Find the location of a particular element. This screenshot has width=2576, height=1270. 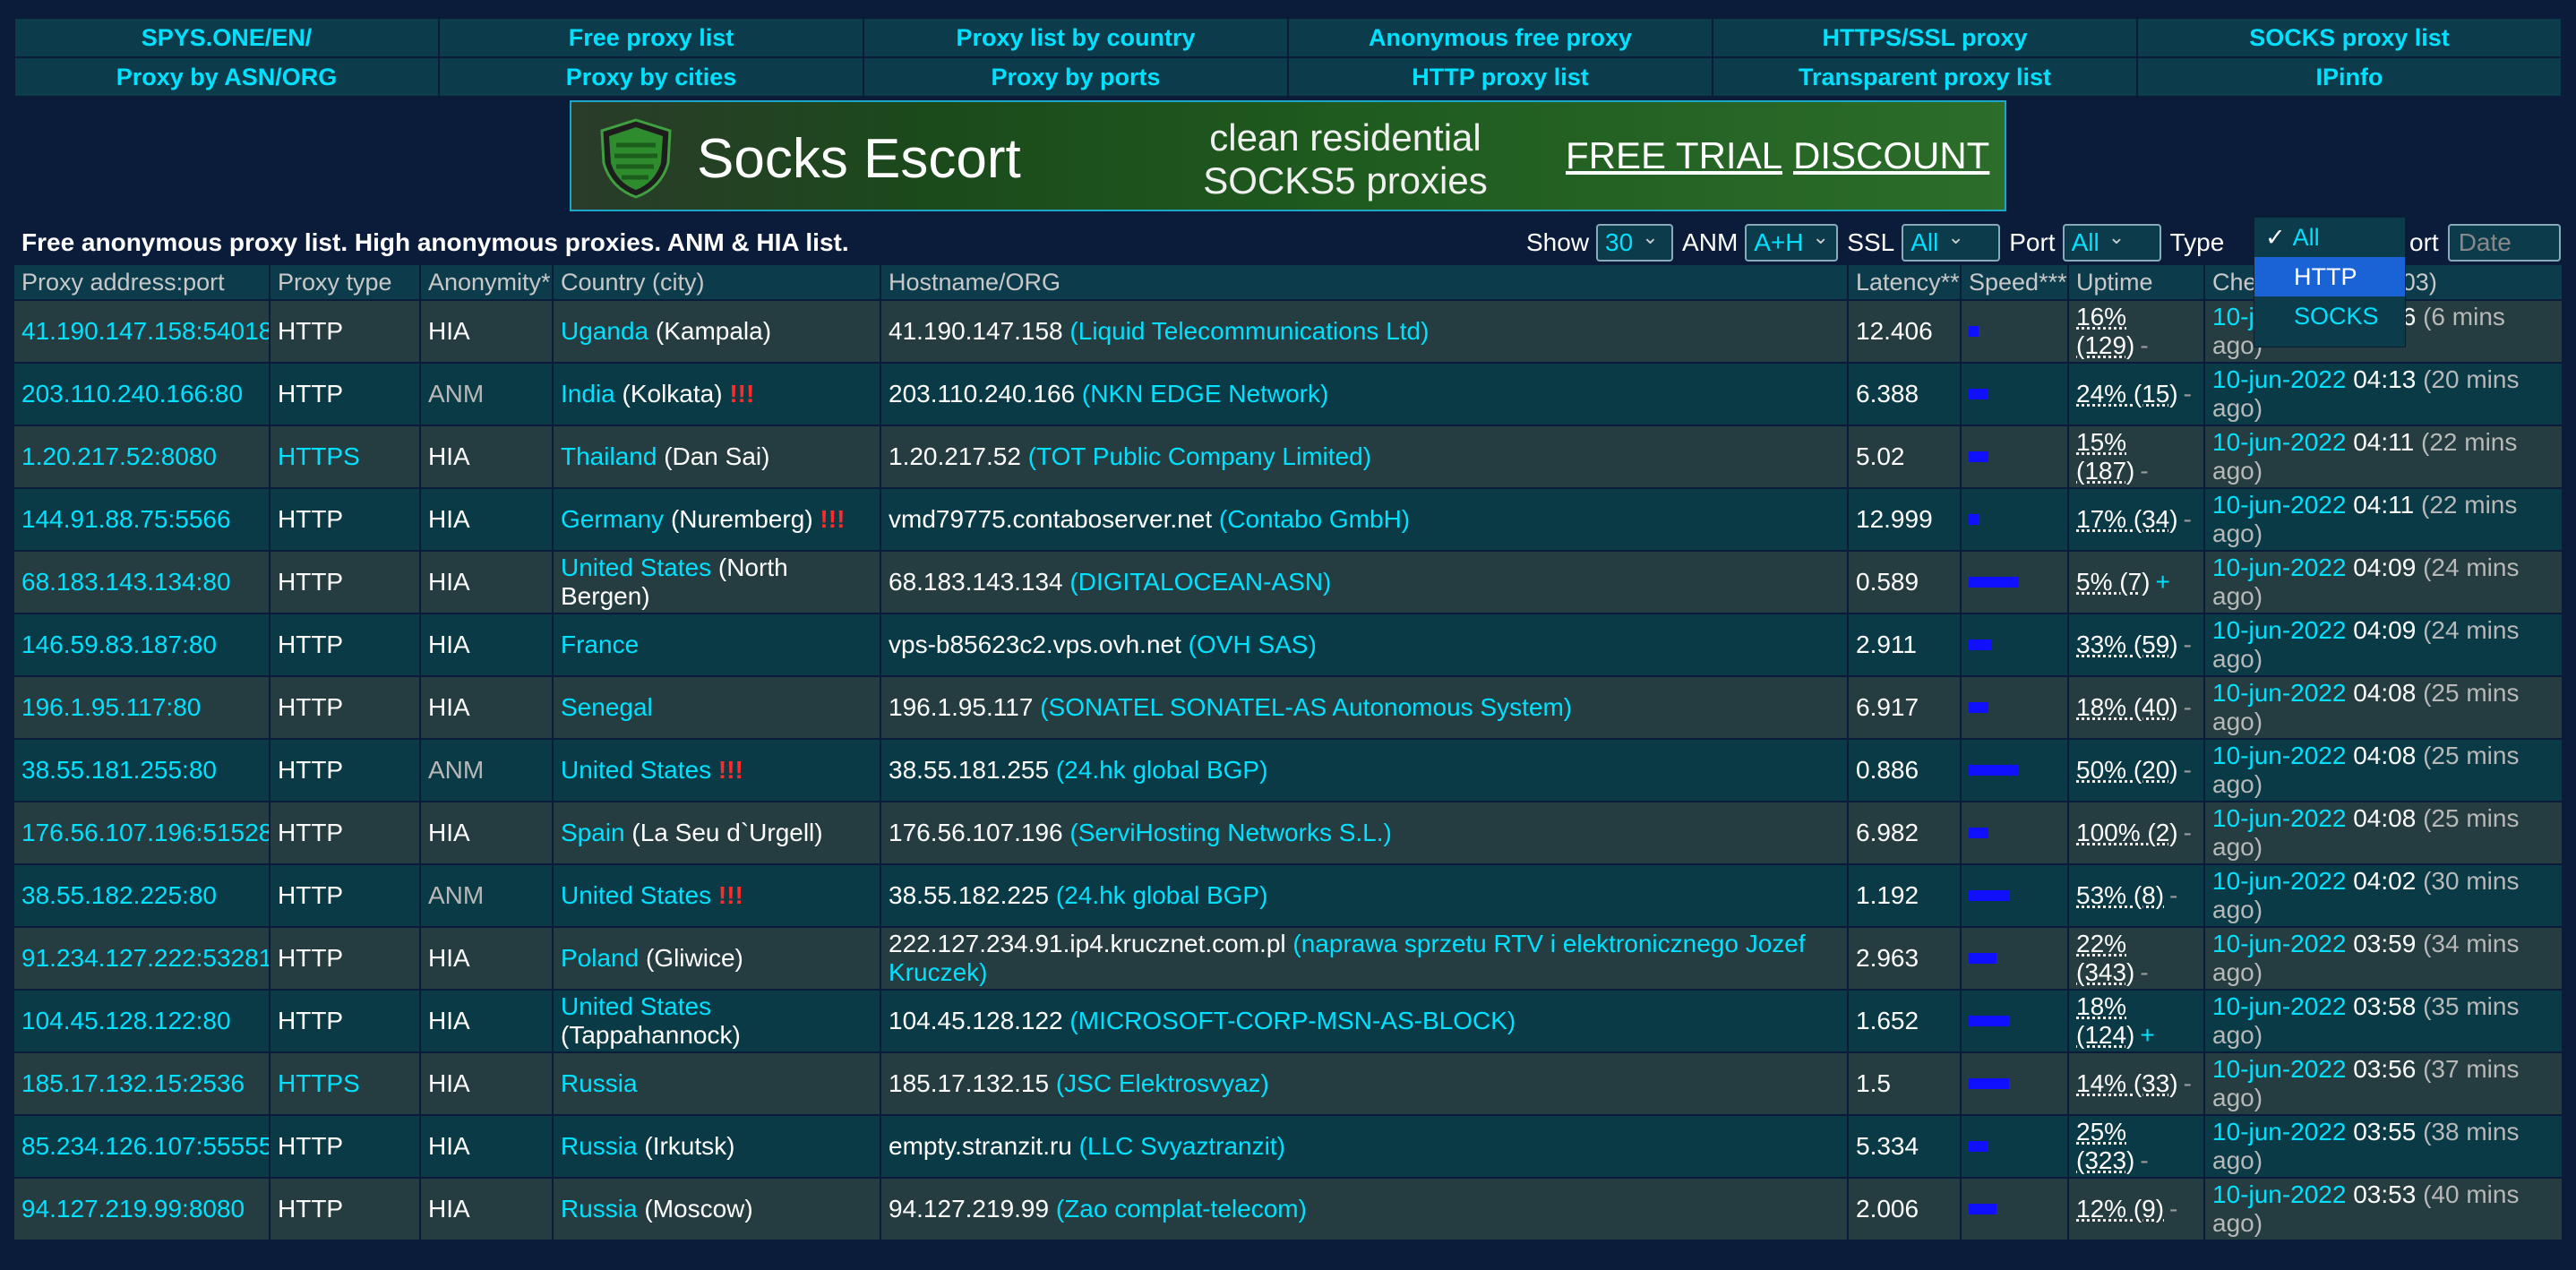

proxy-address: 176.56.107.196:51528 is located at coordinates (145, 833).